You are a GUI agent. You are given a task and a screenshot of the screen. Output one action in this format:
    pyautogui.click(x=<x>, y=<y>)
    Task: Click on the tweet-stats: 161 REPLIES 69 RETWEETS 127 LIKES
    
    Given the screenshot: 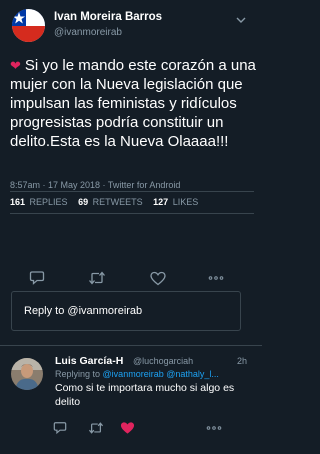 What is the action you would take?
    pyautogui.click(x=132, y=202)
    